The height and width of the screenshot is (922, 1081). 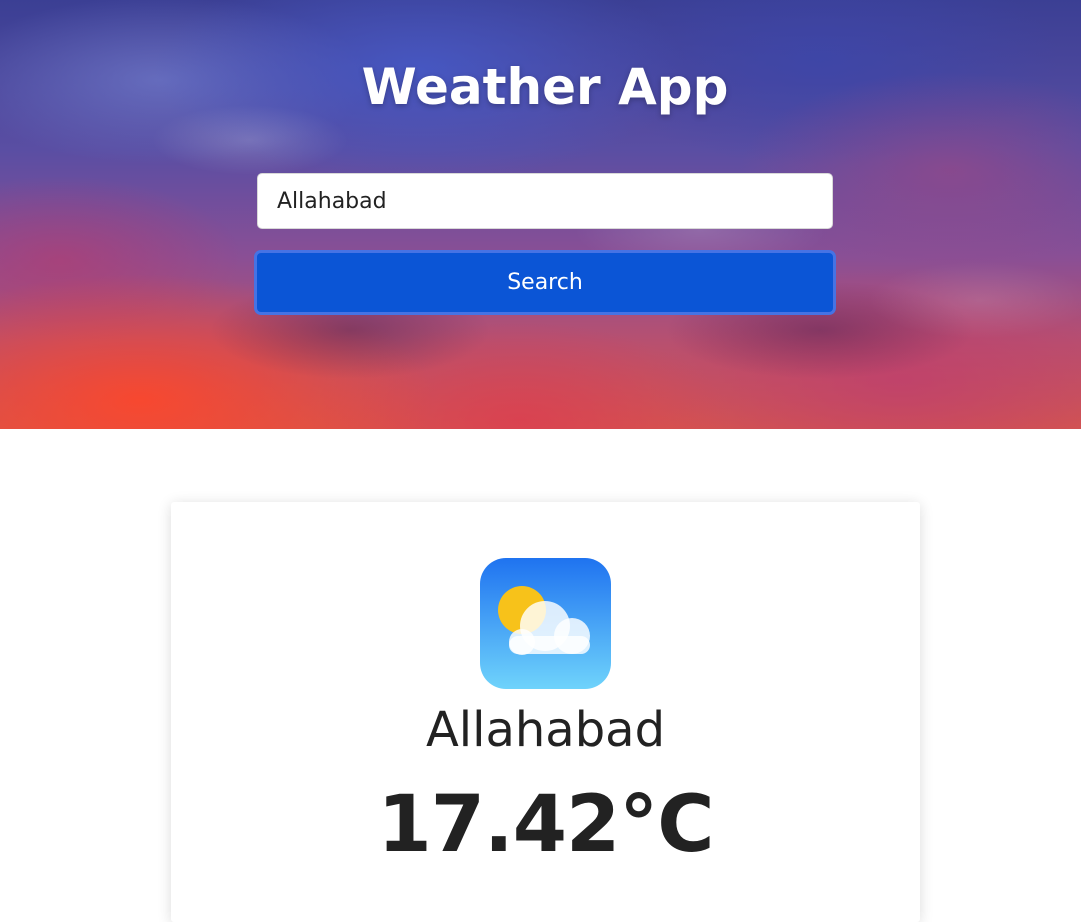 I want to click on city-name: Allahabad, so click(x=545, y=730).